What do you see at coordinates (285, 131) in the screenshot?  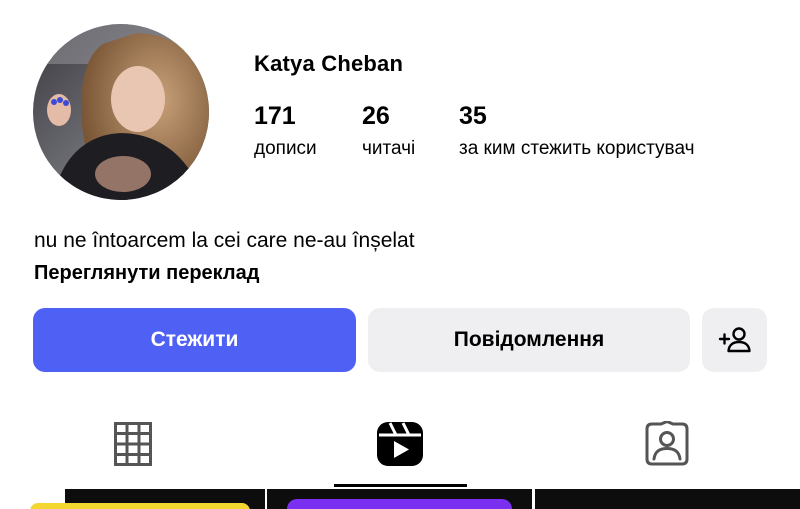 I see `stat-posts: 171 дописи` at bounding box center [285, 131].